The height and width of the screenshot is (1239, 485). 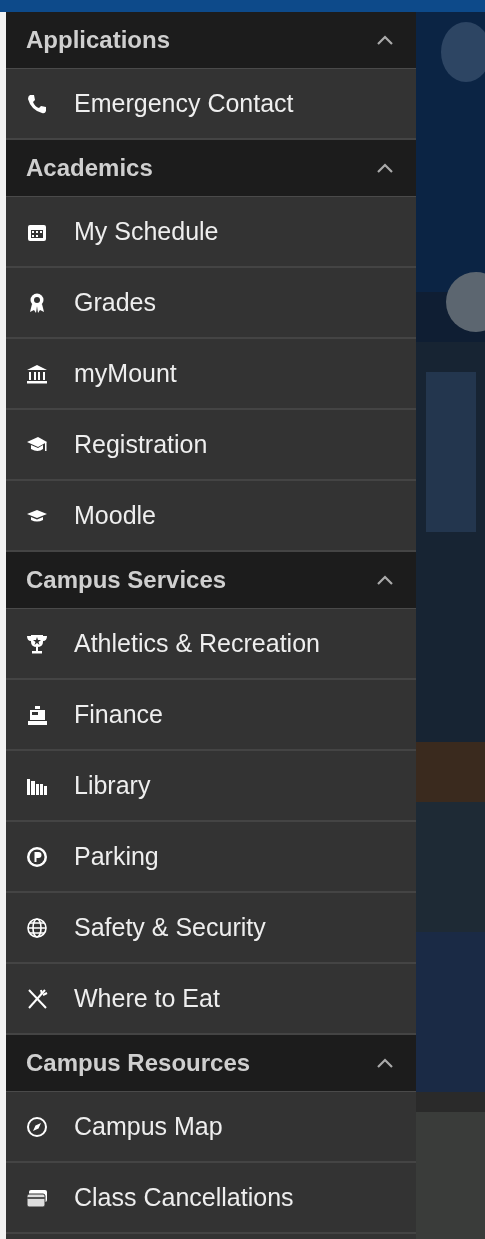 What do you see at coordinates (141, 444) in the screenshot?
I see `menu-item-label: Registration` at bounding box center [141, 444].